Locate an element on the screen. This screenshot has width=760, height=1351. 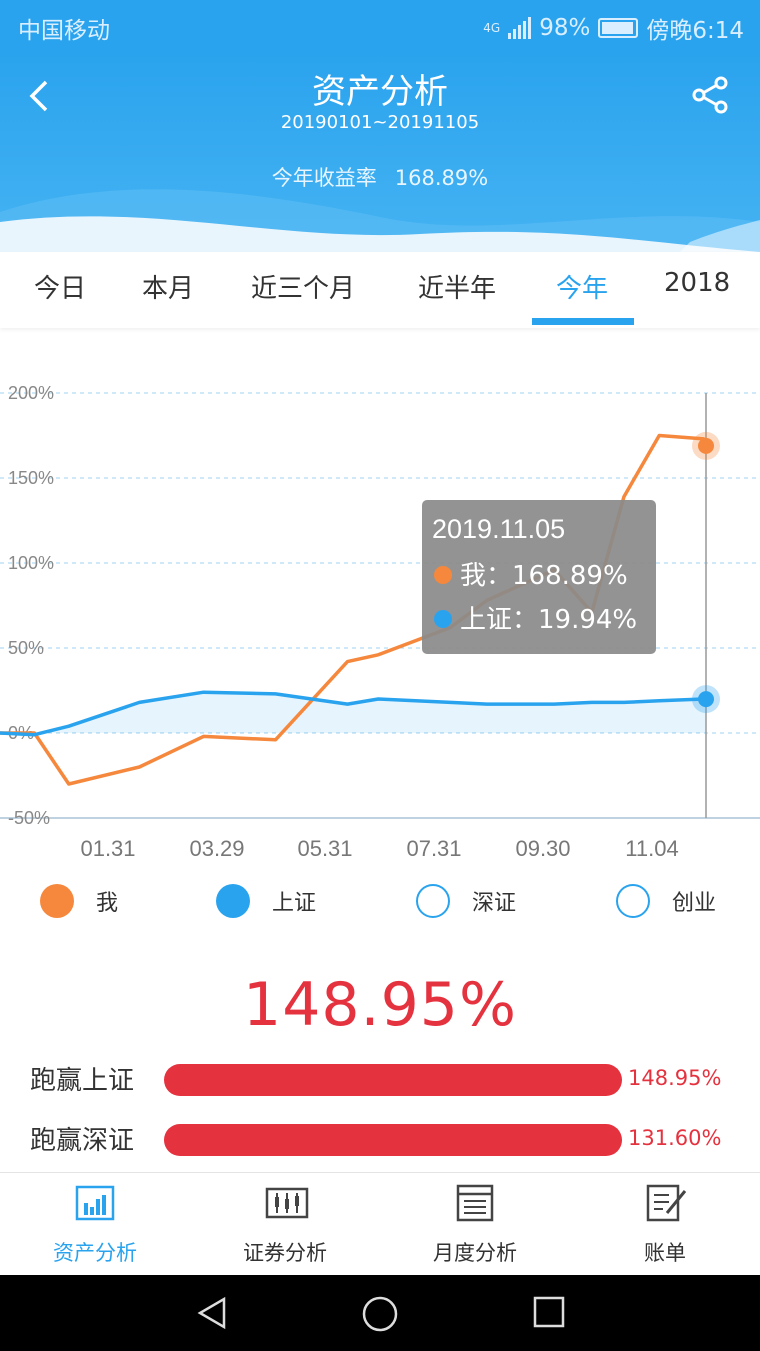
x-tick-label: 05.31 is located at coordinates (324, 848).